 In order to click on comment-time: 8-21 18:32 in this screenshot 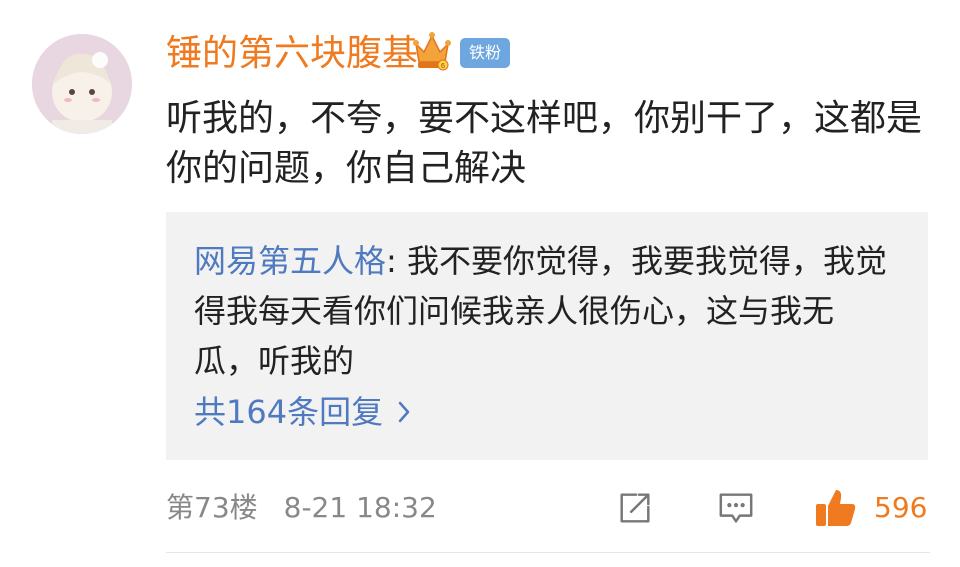, I will do `click(360, 507)`.